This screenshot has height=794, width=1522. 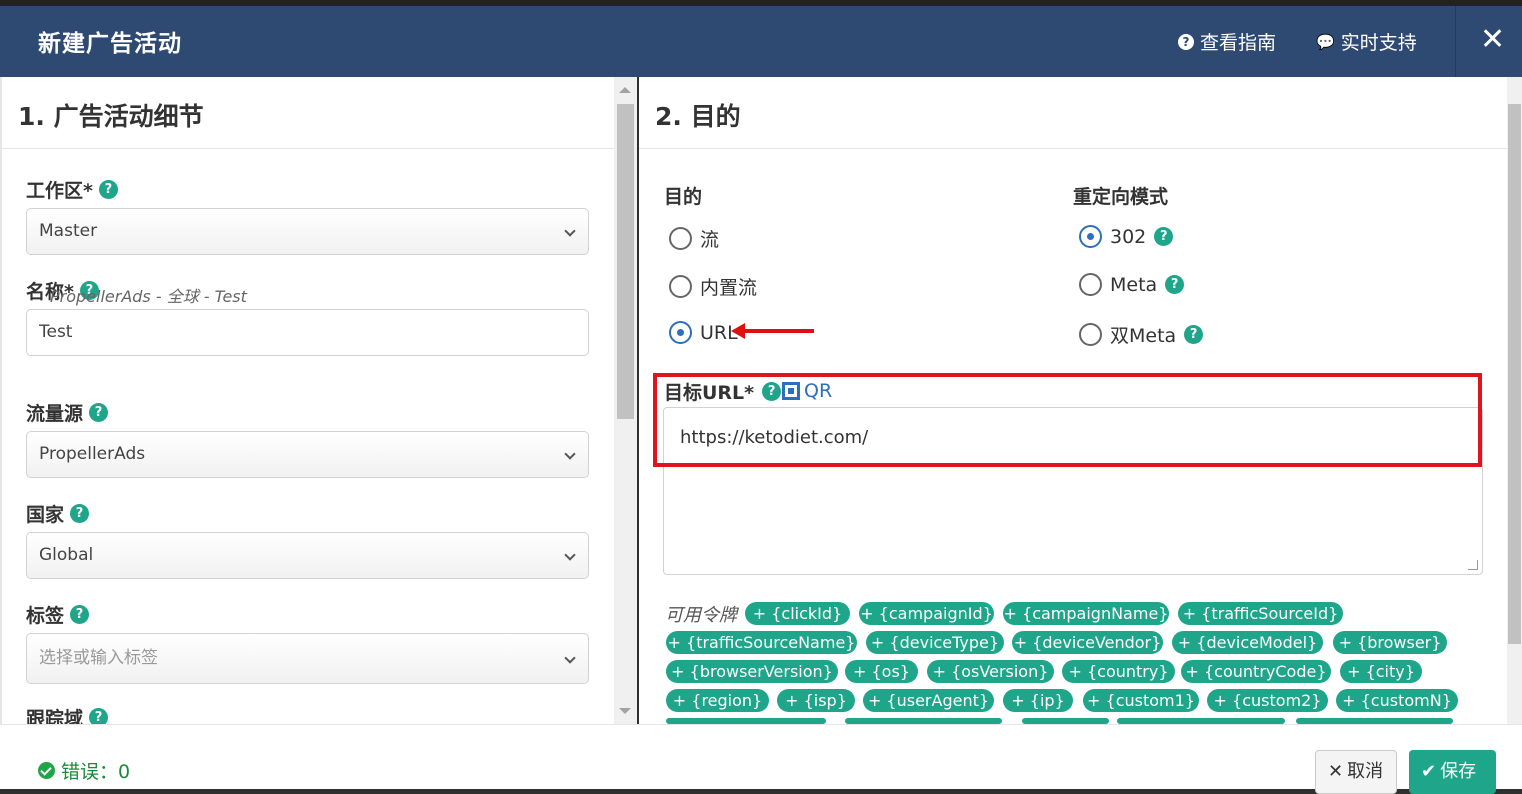 What do you see at coordinates (761, 642) in the screenshot?
I see `token-chip: + {trafficSourceName}` at bounding box center [761, 642].